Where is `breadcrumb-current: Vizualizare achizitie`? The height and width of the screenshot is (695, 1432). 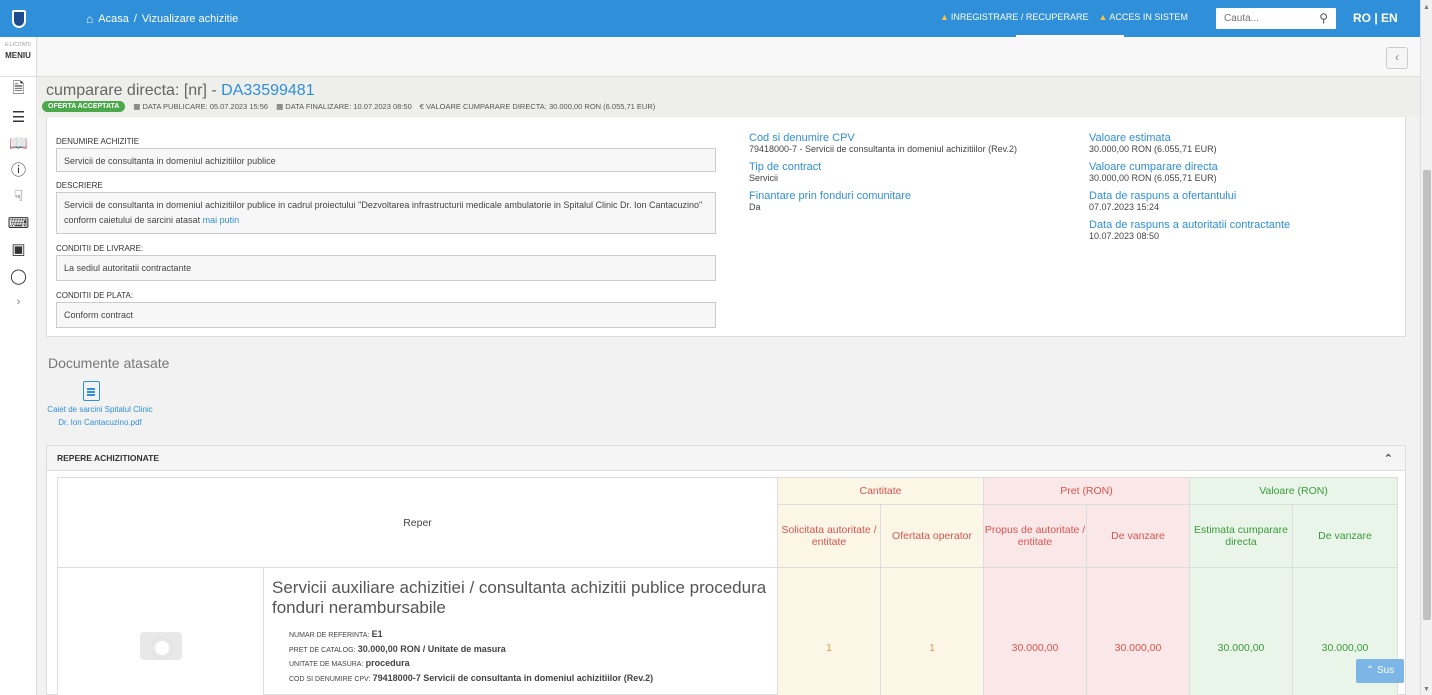 breadcrumb-current: Vizualizare achizitie is located at coordinates (190, 19).